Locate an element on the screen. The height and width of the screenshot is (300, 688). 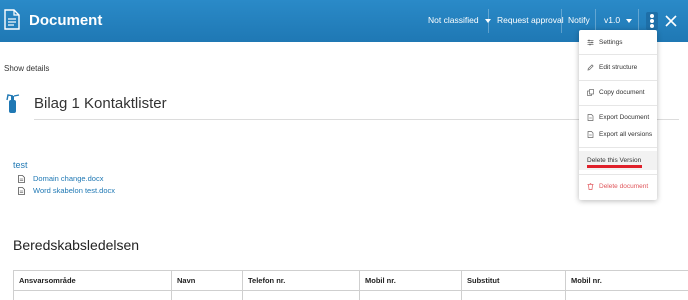
column-header: Navn is located at coordinates (207, 280).